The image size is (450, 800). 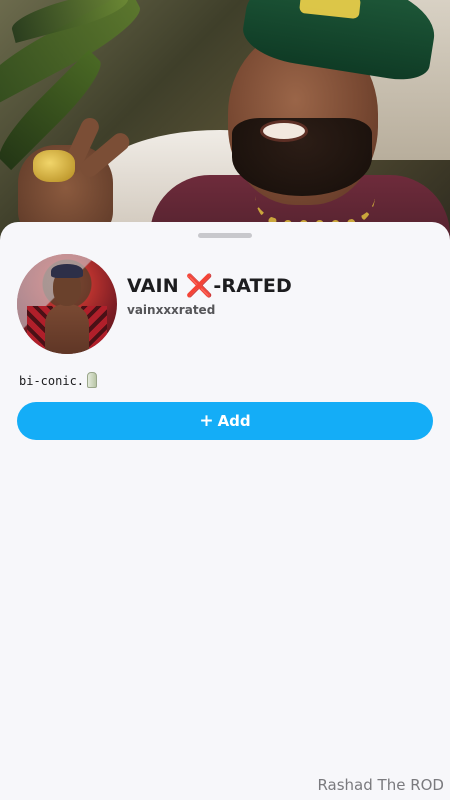 I want to click on avatar-cap, so click(x=67, y=271).